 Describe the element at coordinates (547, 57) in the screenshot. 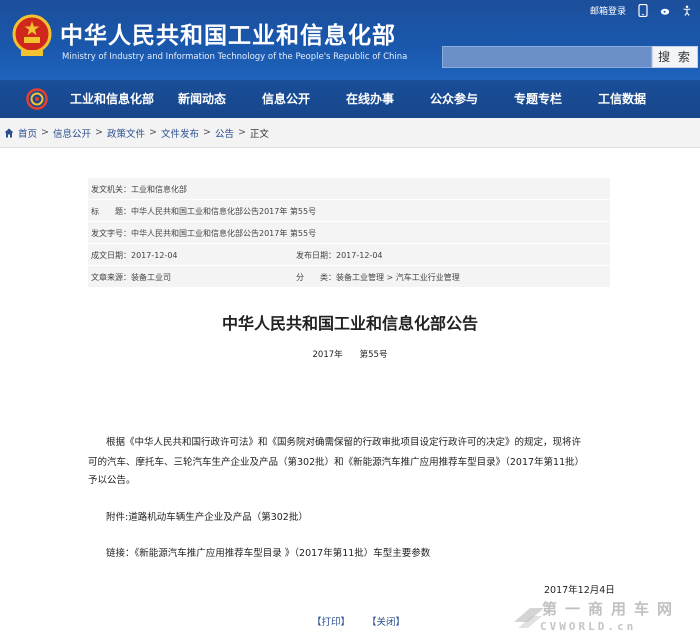

I see `search-input` at that location.